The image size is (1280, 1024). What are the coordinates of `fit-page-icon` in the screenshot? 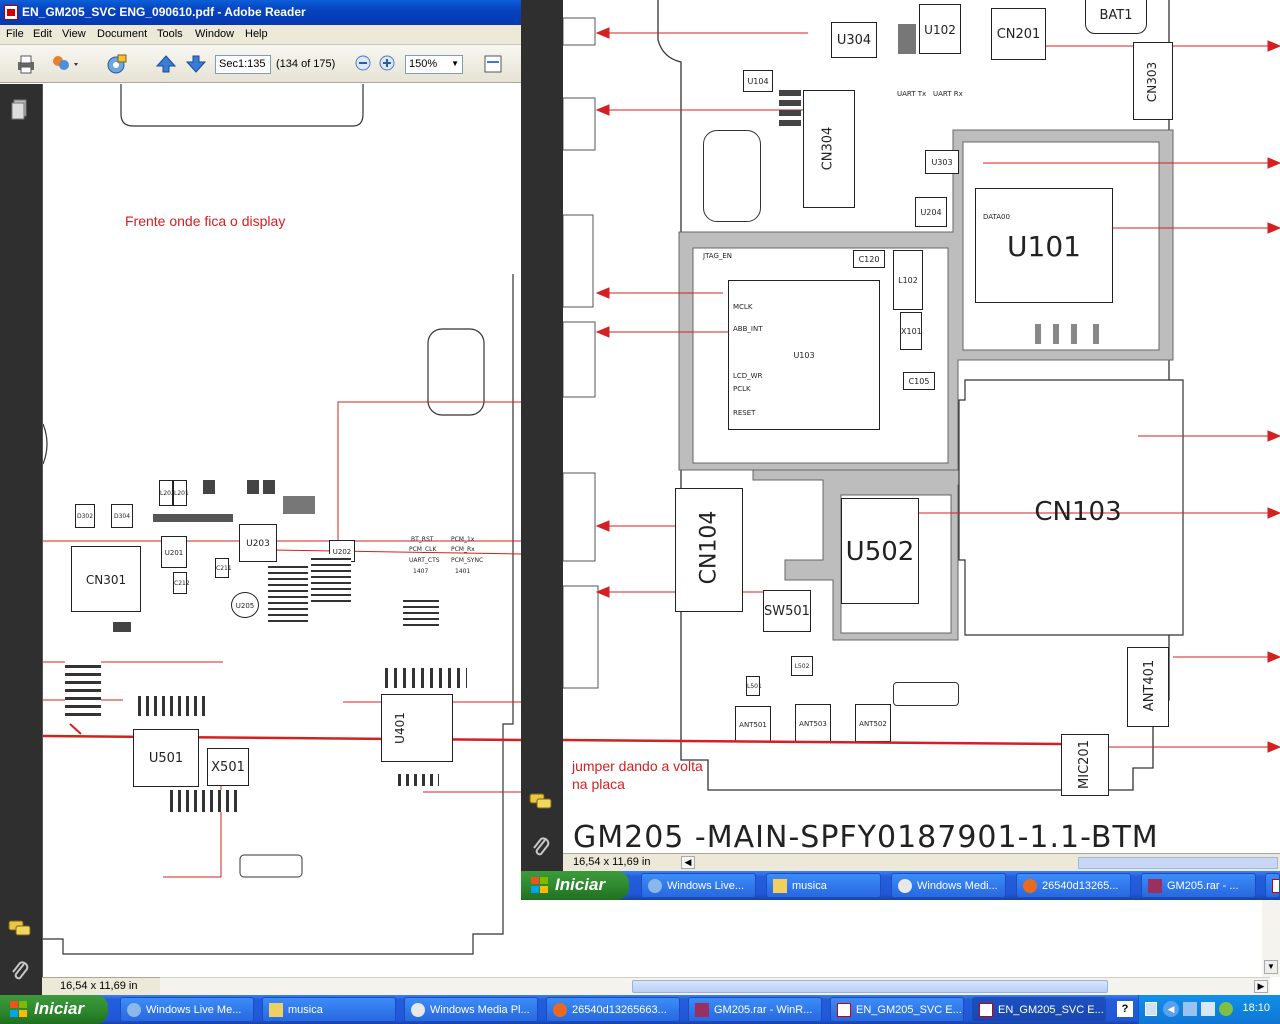 It's located at (493, 64).